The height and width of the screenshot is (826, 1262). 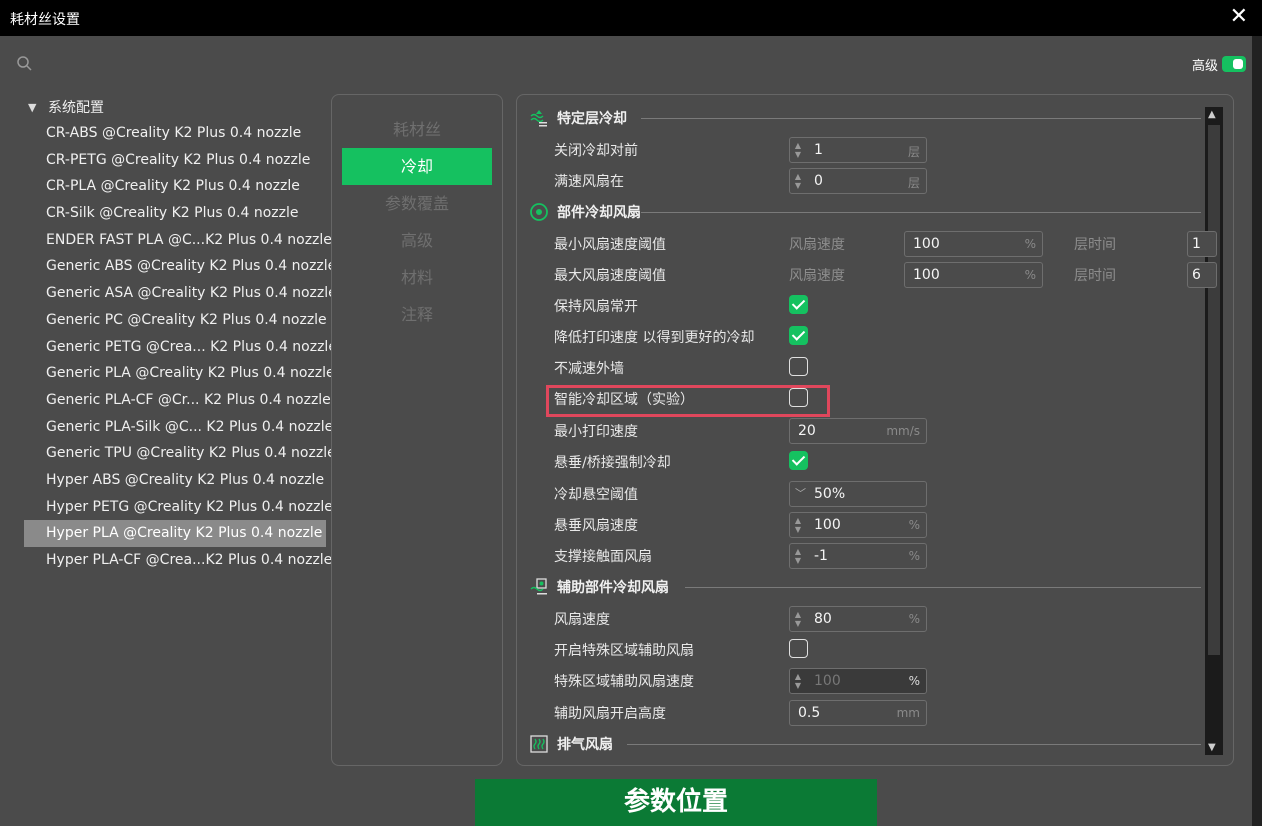 I want to click on nav-item: 耗材丝, so click(x=417, y=129).